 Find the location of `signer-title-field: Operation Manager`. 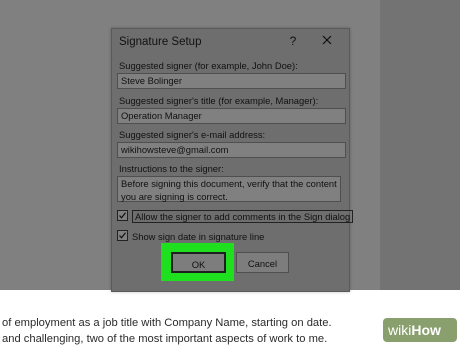

signer-title-field: Operation Manager is located at coordinates (231, 116).